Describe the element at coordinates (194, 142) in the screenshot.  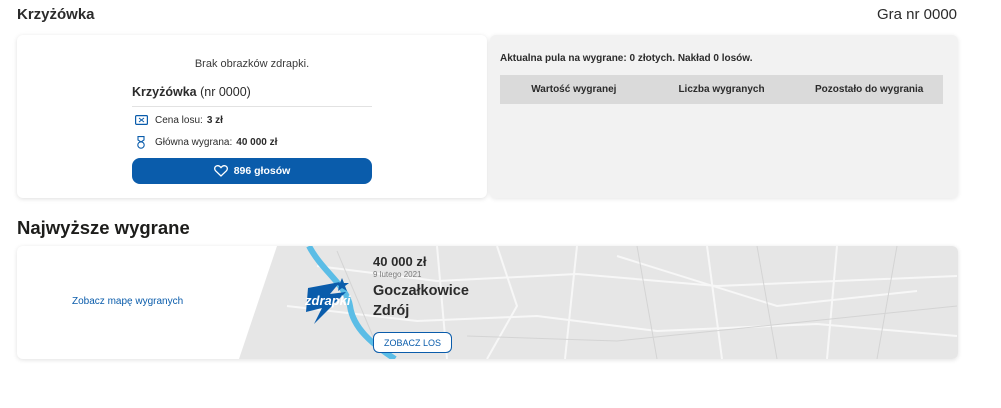
I see `prize-label: Główna wygrana:` at that location.